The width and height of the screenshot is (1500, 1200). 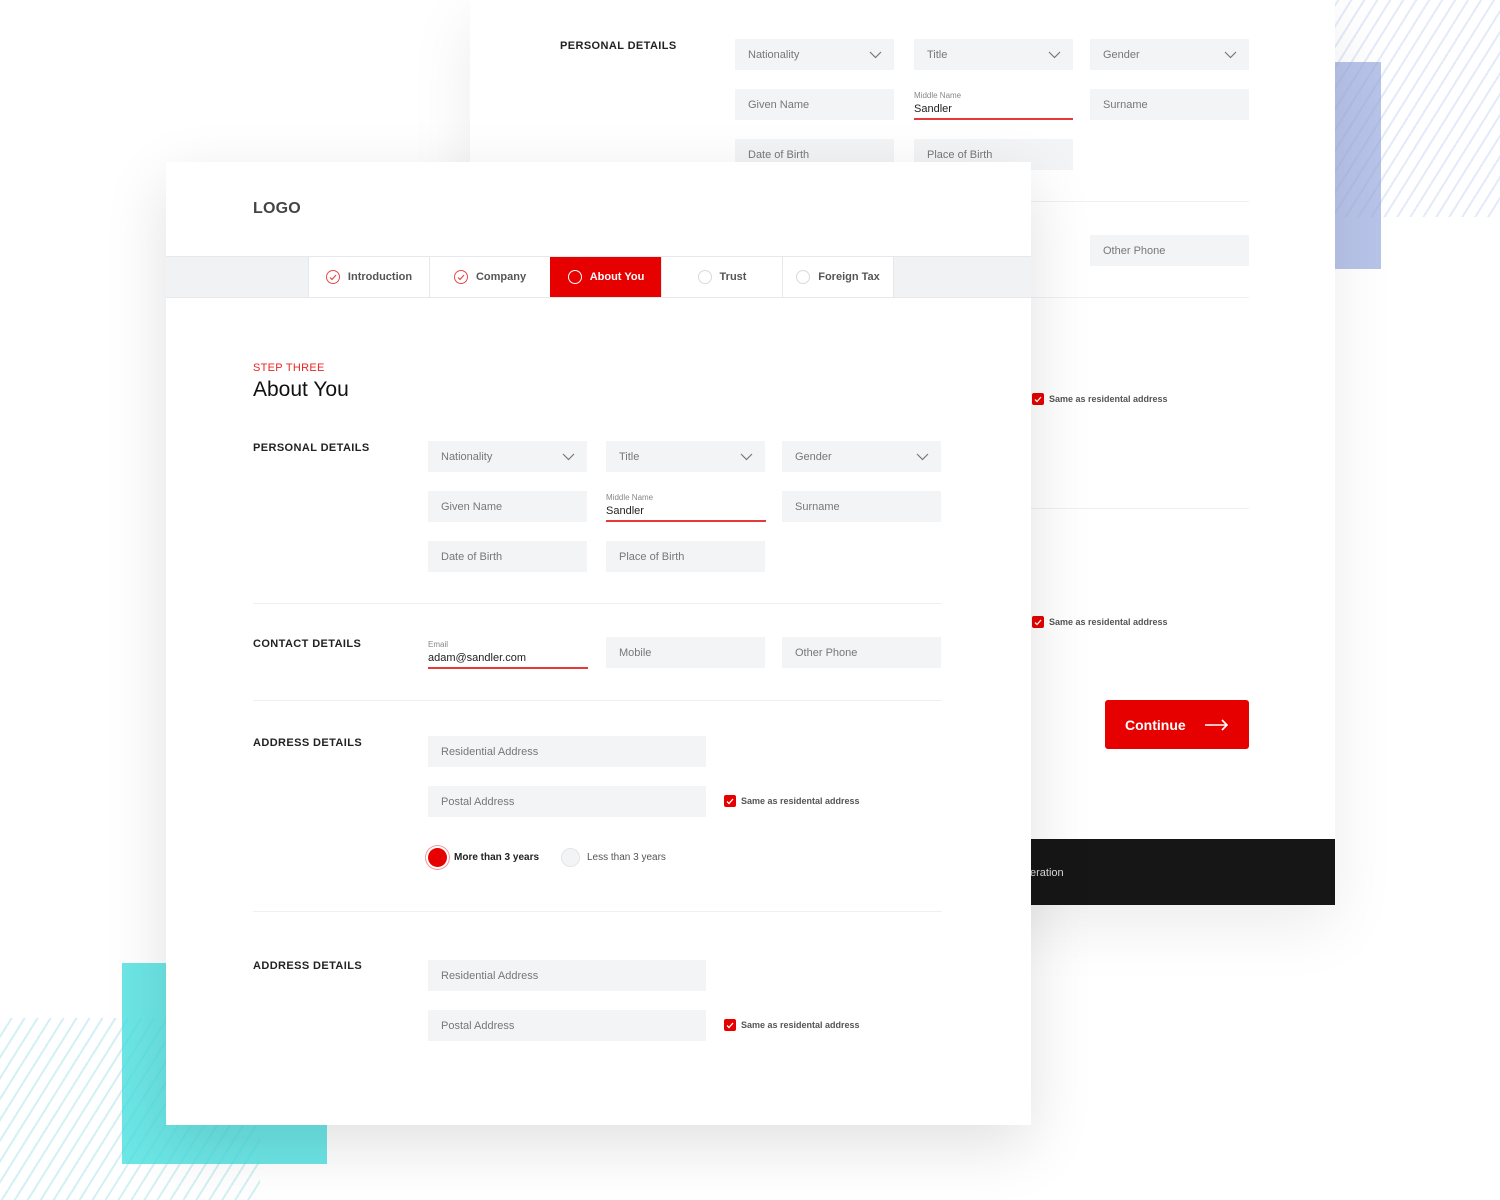 I want to click on other-phone-input: Other Phone, so click(x=861, y=652).